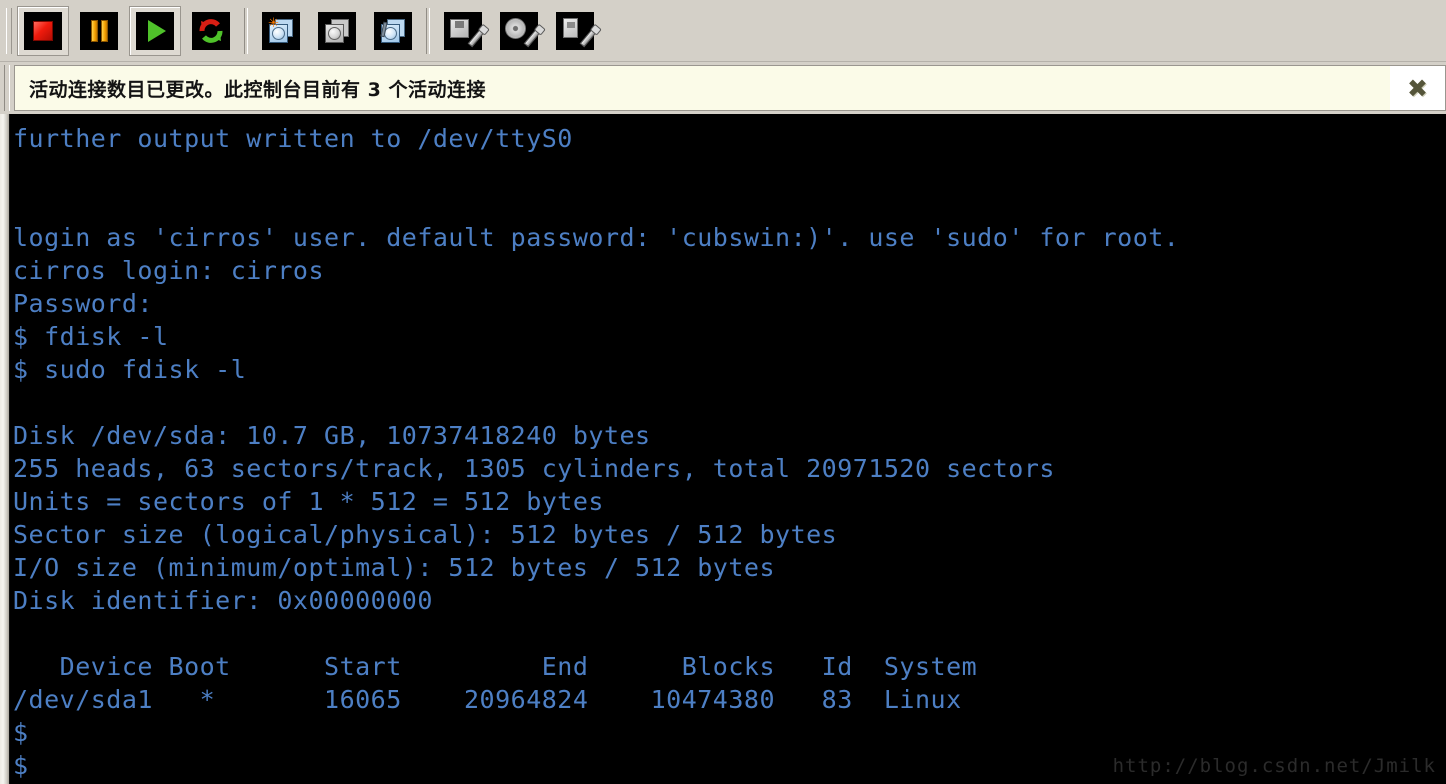  I want to click on terminal-line: Password:, so click(83, 303).